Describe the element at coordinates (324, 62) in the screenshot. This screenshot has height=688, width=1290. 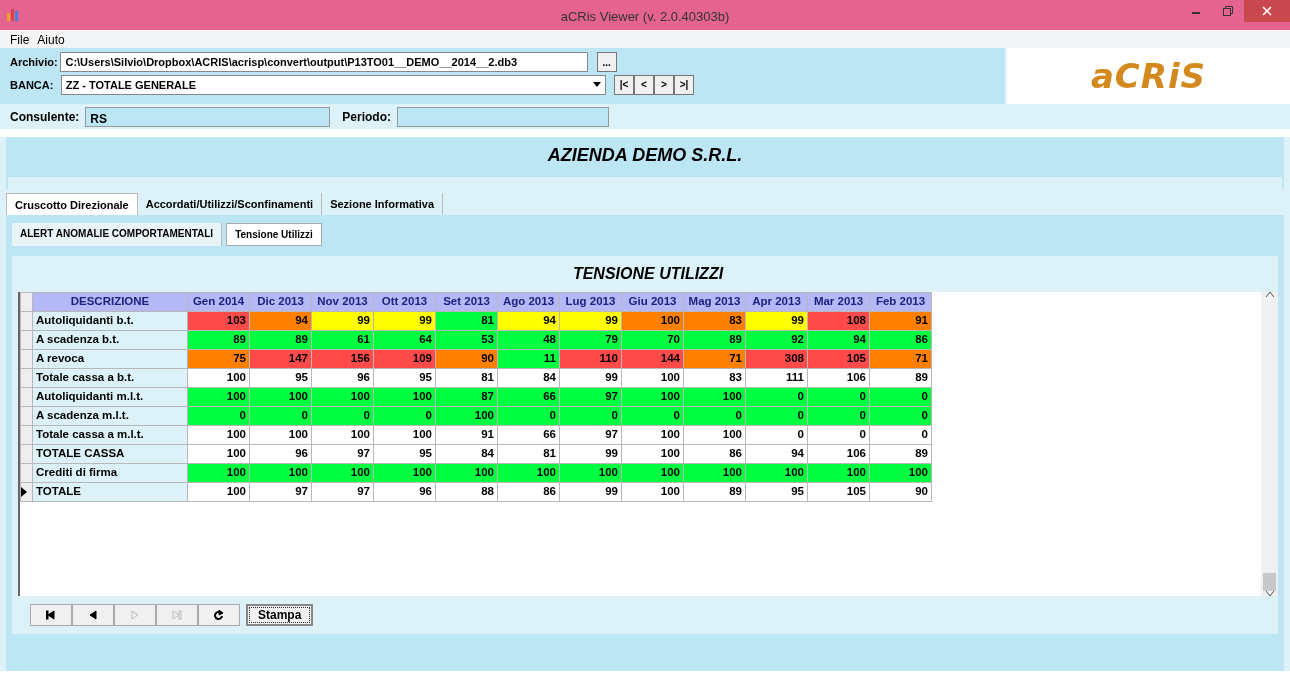
I see `file-path-field: C:\Users\Silvio\Dropbox\ACRIS\acrisp\convert\output\P13TO01__DEMO__2014__2.db3` at that location.